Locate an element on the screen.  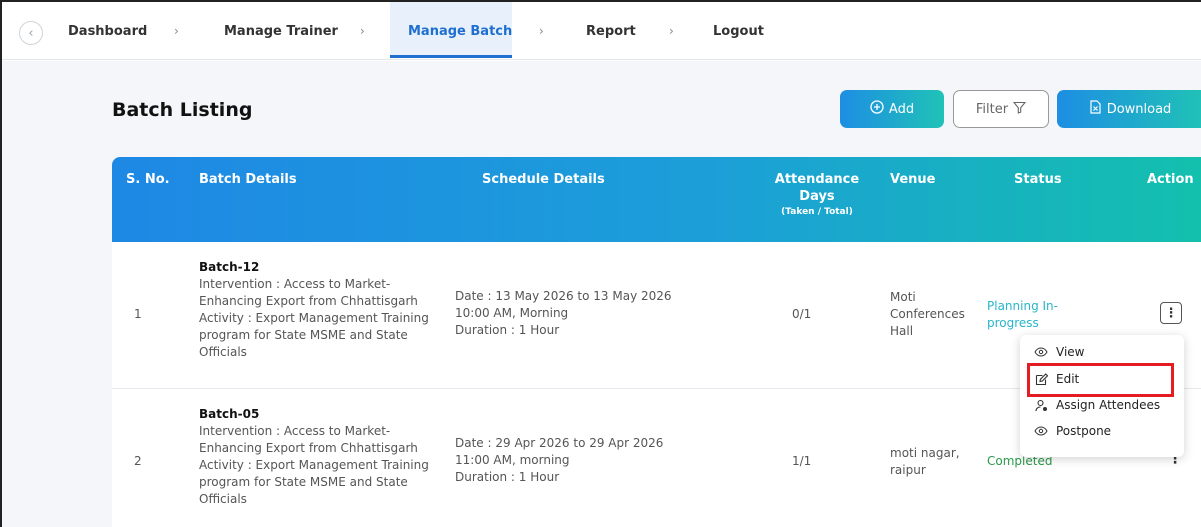
status-line: Planning In- is located at coordinates (1022, 306).